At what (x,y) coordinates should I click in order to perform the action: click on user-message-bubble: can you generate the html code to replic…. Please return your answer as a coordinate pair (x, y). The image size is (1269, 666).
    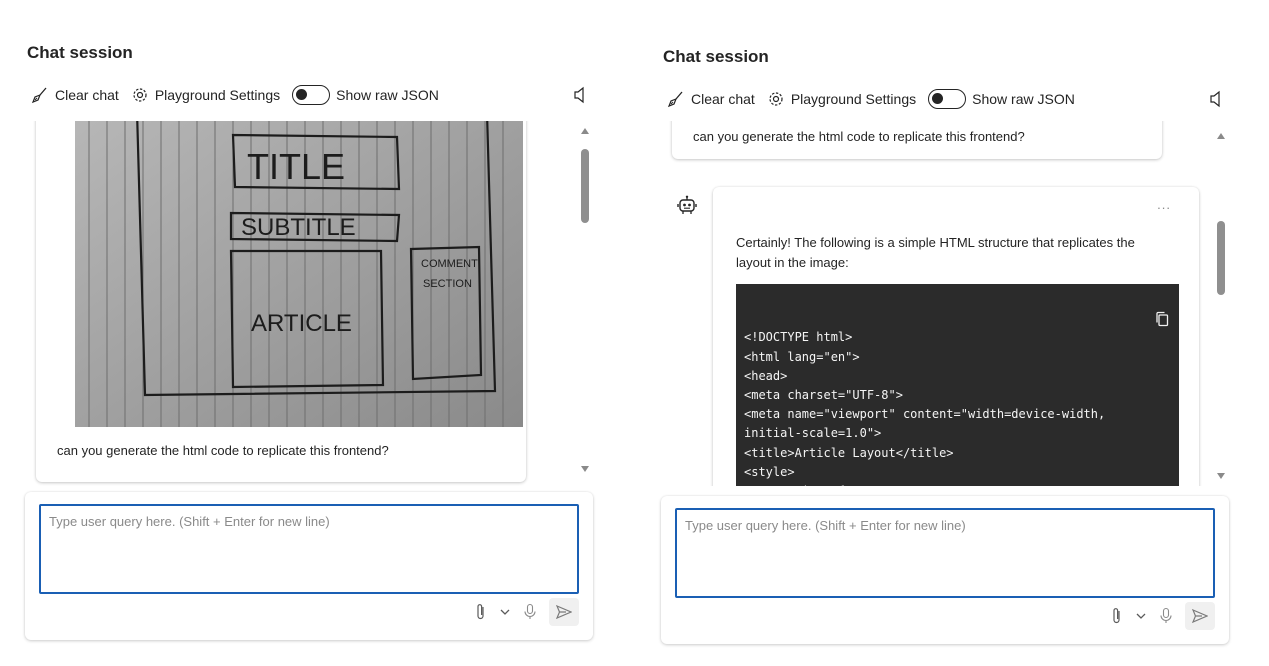
    Looking at the image, I should click on (917, 140).